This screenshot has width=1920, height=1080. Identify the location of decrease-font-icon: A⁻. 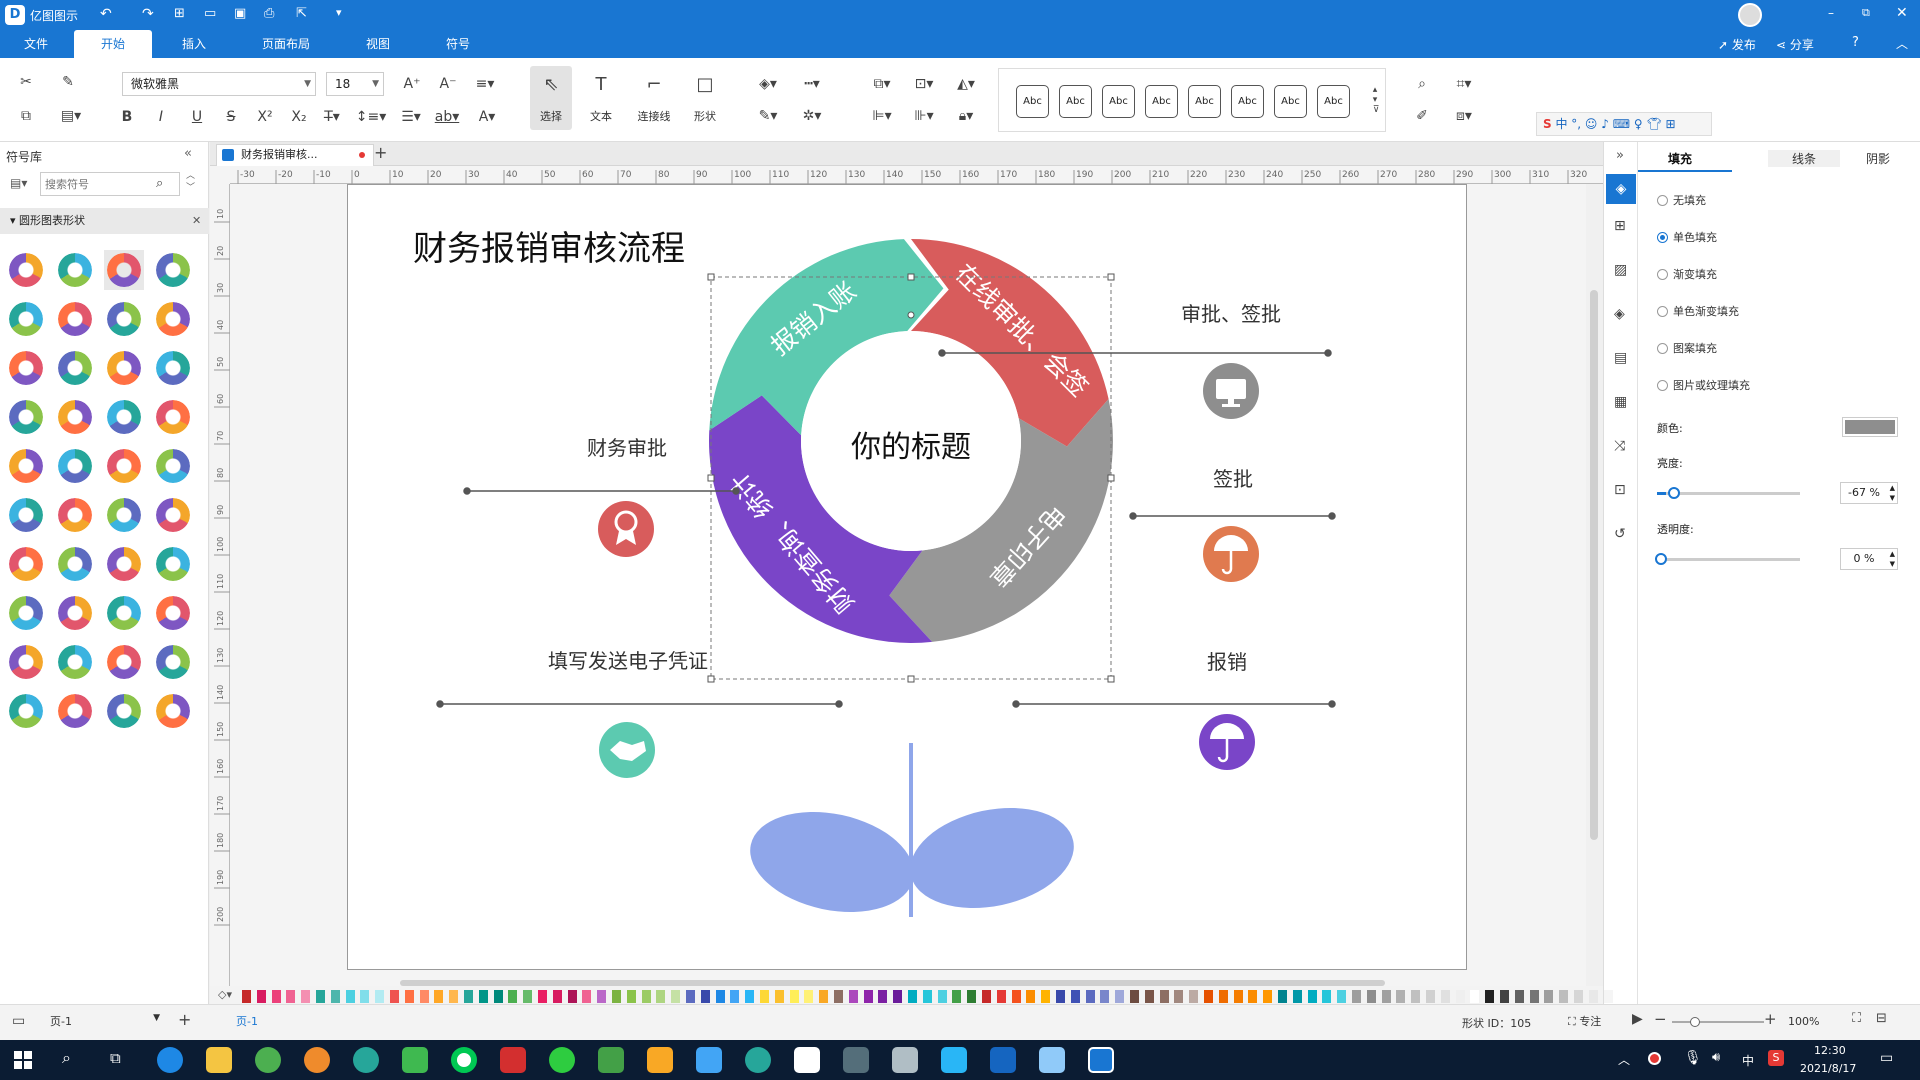
(448, 84).